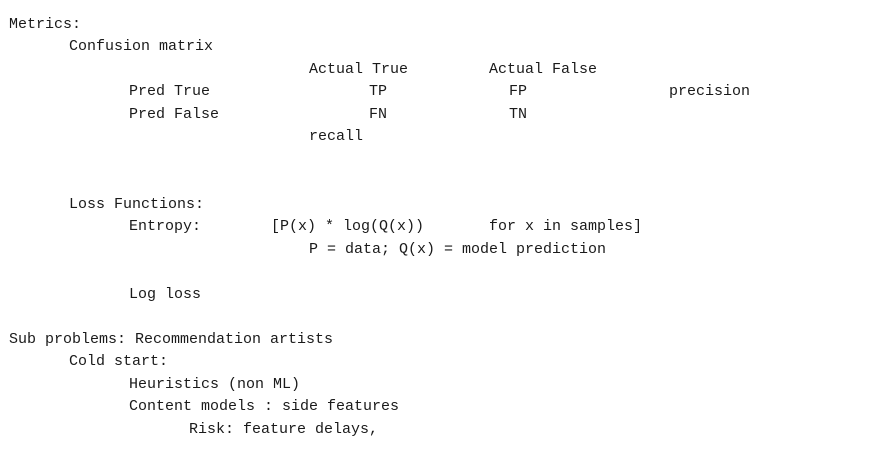 This screenshot has width=882, height=469. I want to click on col-actual-false: Actual False, so click(543, 69).